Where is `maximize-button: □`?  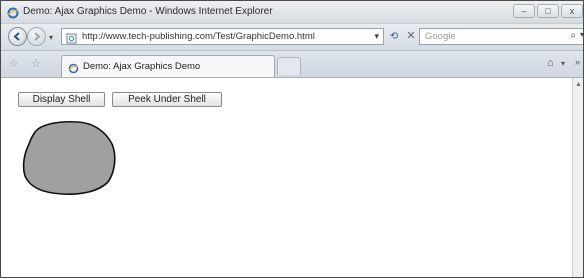 maximize-button: □ is located at coordinates (548, 11).